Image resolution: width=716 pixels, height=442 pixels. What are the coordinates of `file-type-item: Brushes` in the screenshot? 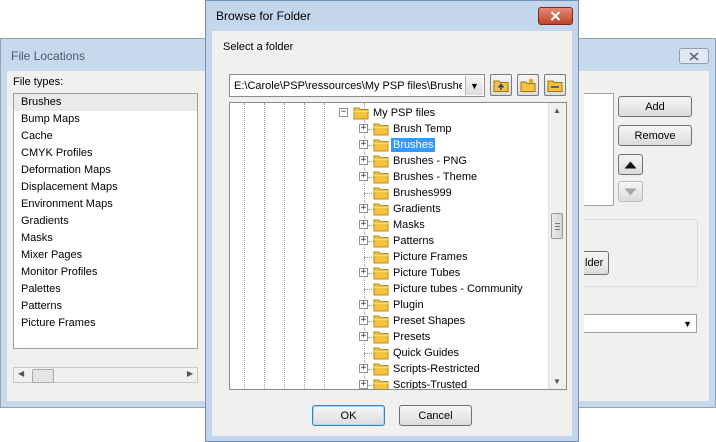 It's located at (105, 102).